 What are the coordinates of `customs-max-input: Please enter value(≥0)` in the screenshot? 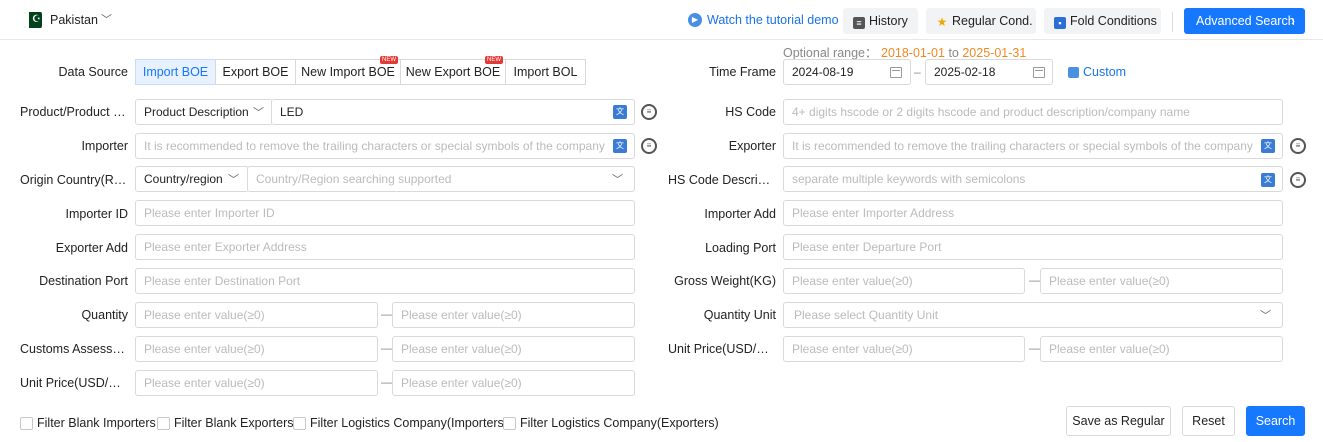 It's located at (513, 349).